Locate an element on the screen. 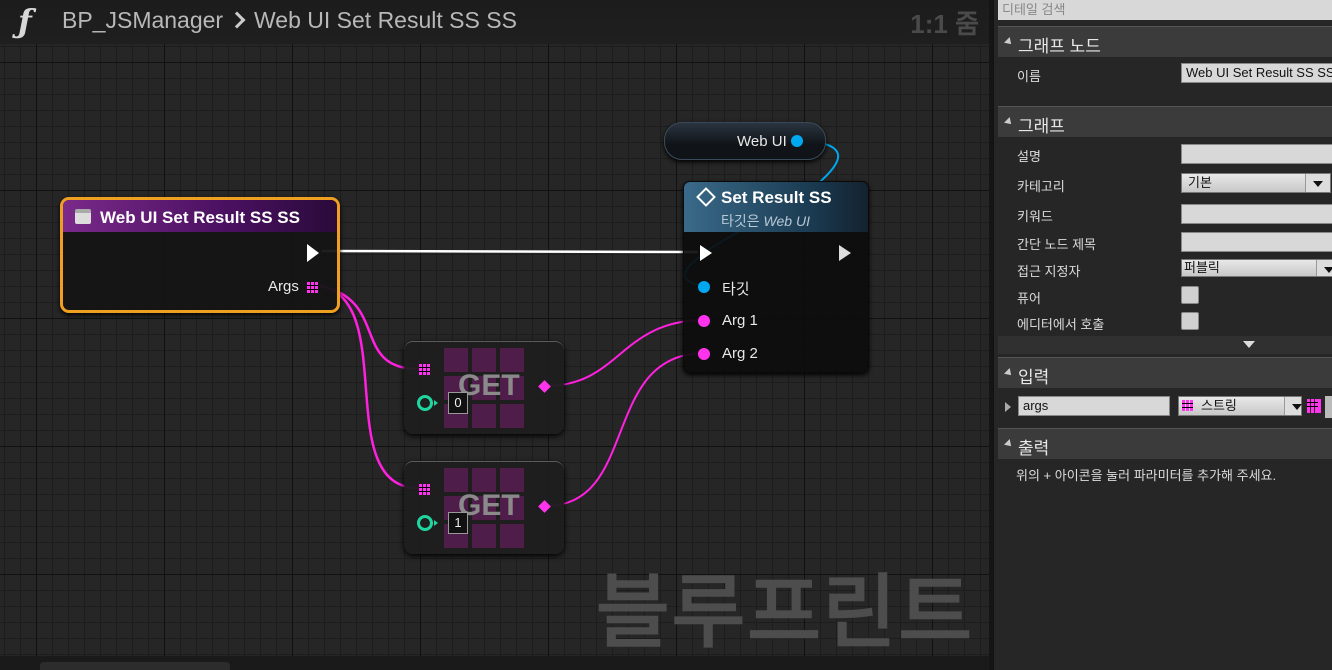 The image size is (1332, 670). blueprint-watermark: 블루프린트 is located at coordinates (785, 612).